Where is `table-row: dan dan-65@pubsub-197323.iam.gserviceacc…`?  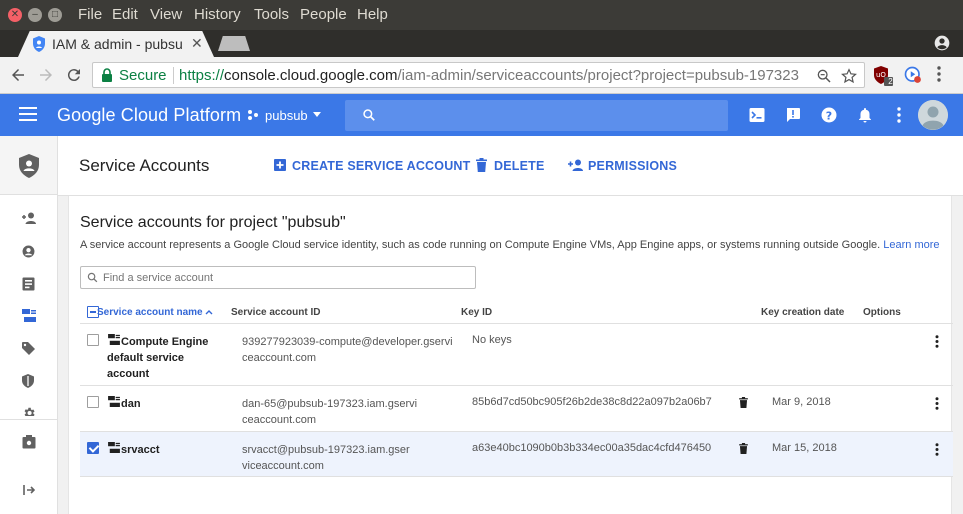 table-row: dan dan-65@pubsub-197323.iam.gserviceacc… is located at coordinates (516, 409).